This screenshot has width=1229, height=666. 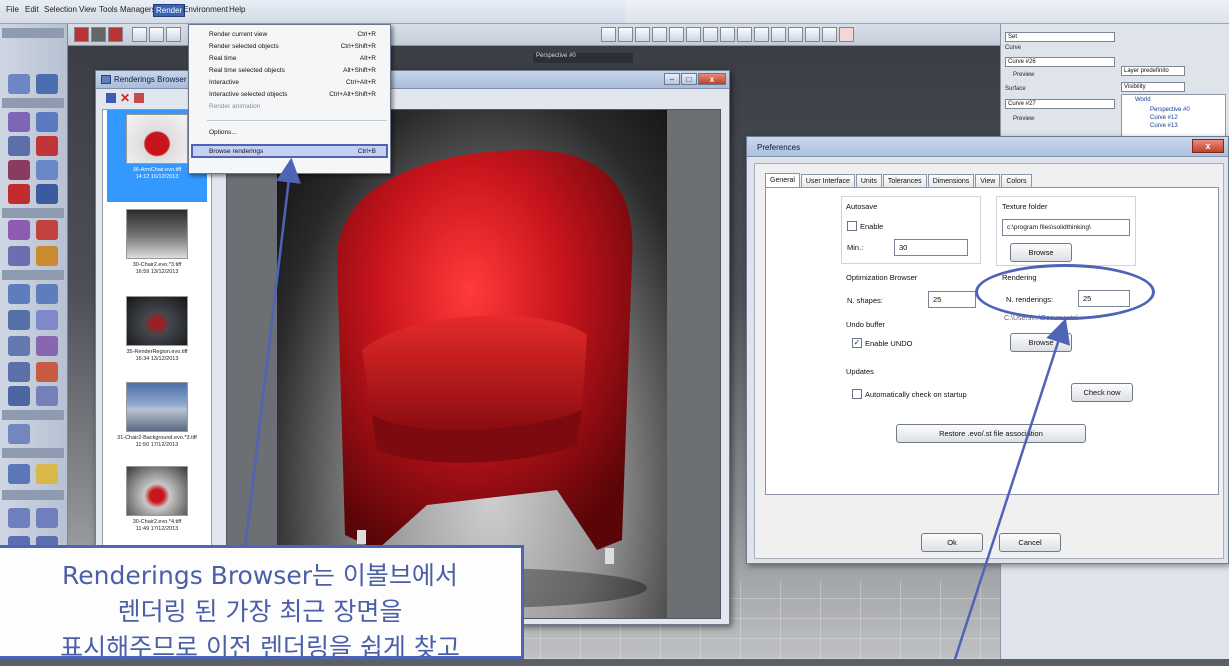 What do you see at coordinates (782, 180) in the screenshot?
I see `tab-general: General` at bounding box center [782, 180].